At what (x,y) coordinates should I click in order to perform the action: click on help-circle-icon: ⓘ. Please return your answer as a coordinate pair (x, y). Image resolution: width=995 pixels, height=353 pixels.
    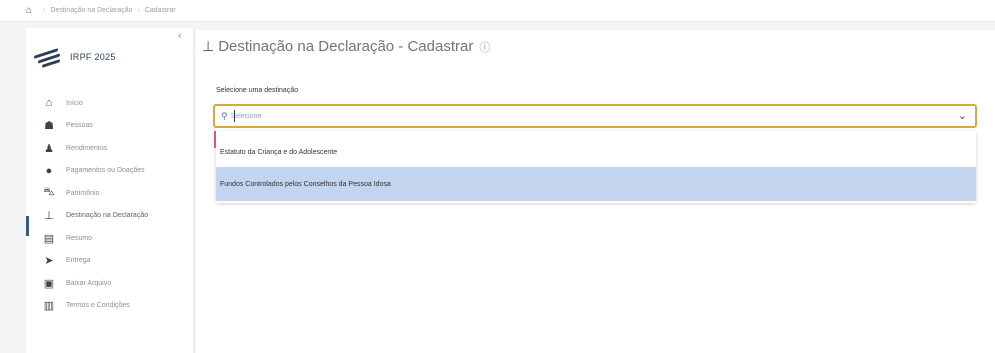
    Looking at the image, I should click on (484, 47).